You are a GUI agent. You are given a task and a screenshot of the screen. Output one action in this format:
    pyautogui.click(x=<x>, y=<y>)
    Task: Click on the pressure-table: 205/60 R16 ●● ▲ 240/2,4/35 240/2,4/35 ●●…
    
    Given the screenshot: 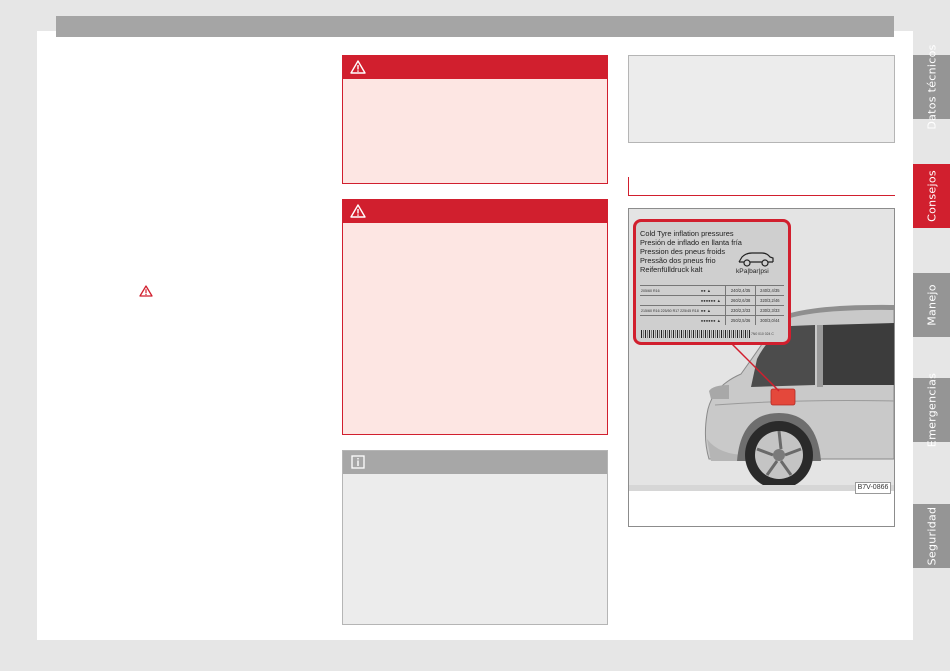 What is the action you would take?
    pyautogui.click(x=712, y=305)
    